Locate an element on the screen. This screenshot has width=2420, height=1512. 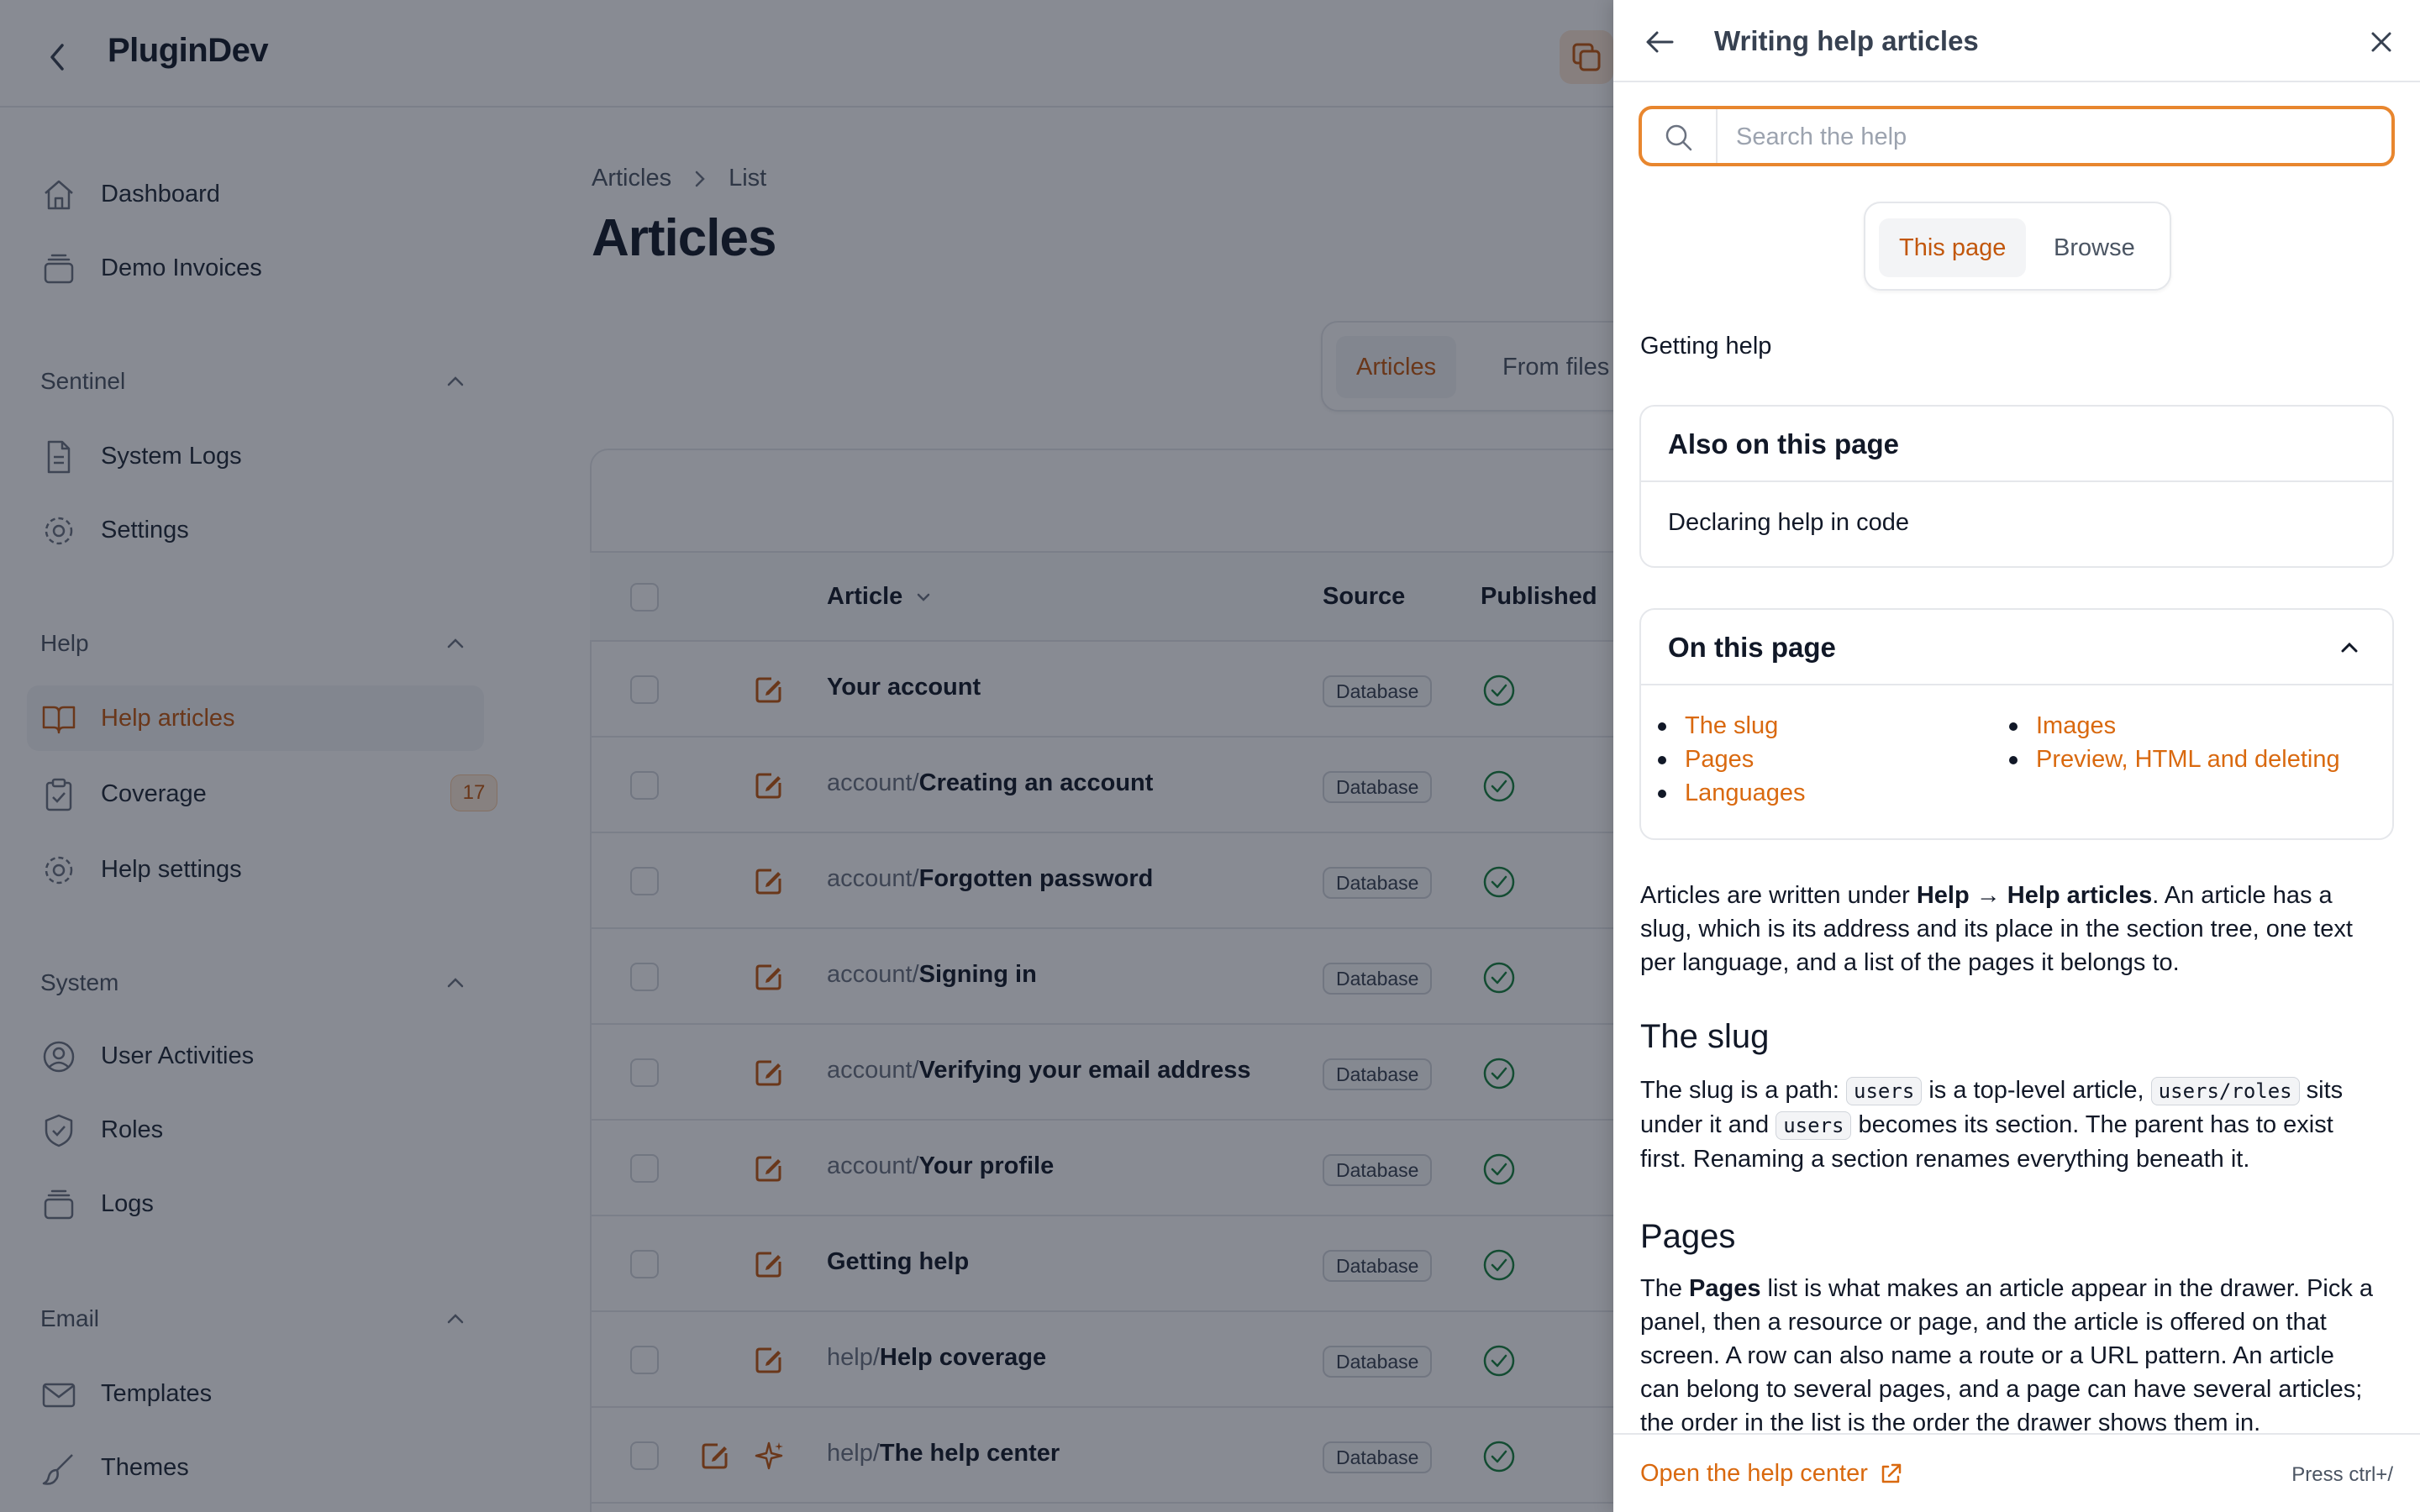
also-on-page-card: Also on this page Declaring help in code is located at coordinates (2016, 486).